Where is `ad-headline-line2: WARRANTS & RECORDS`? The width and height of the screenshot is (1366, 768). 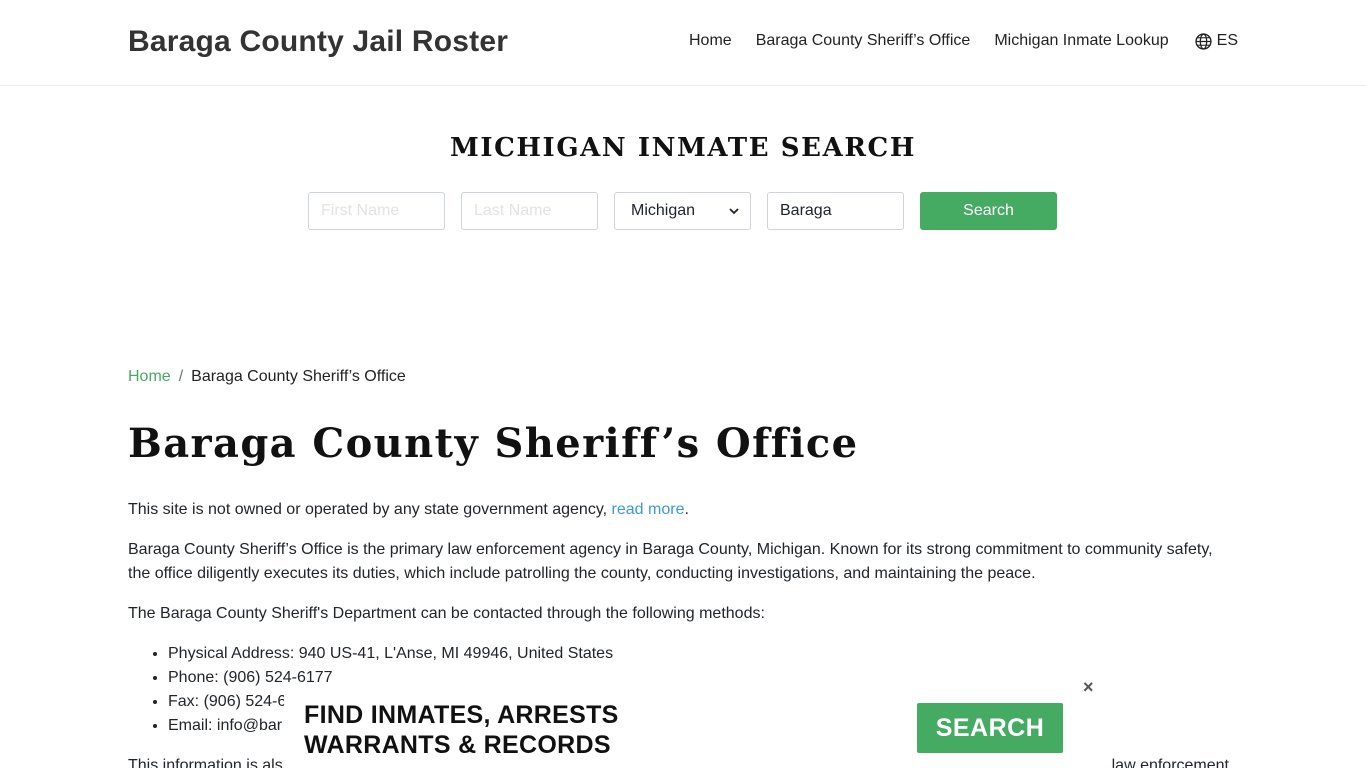 ad-headline-line2: WARRANTS & RECORDS is located at coordinates (457, 745).